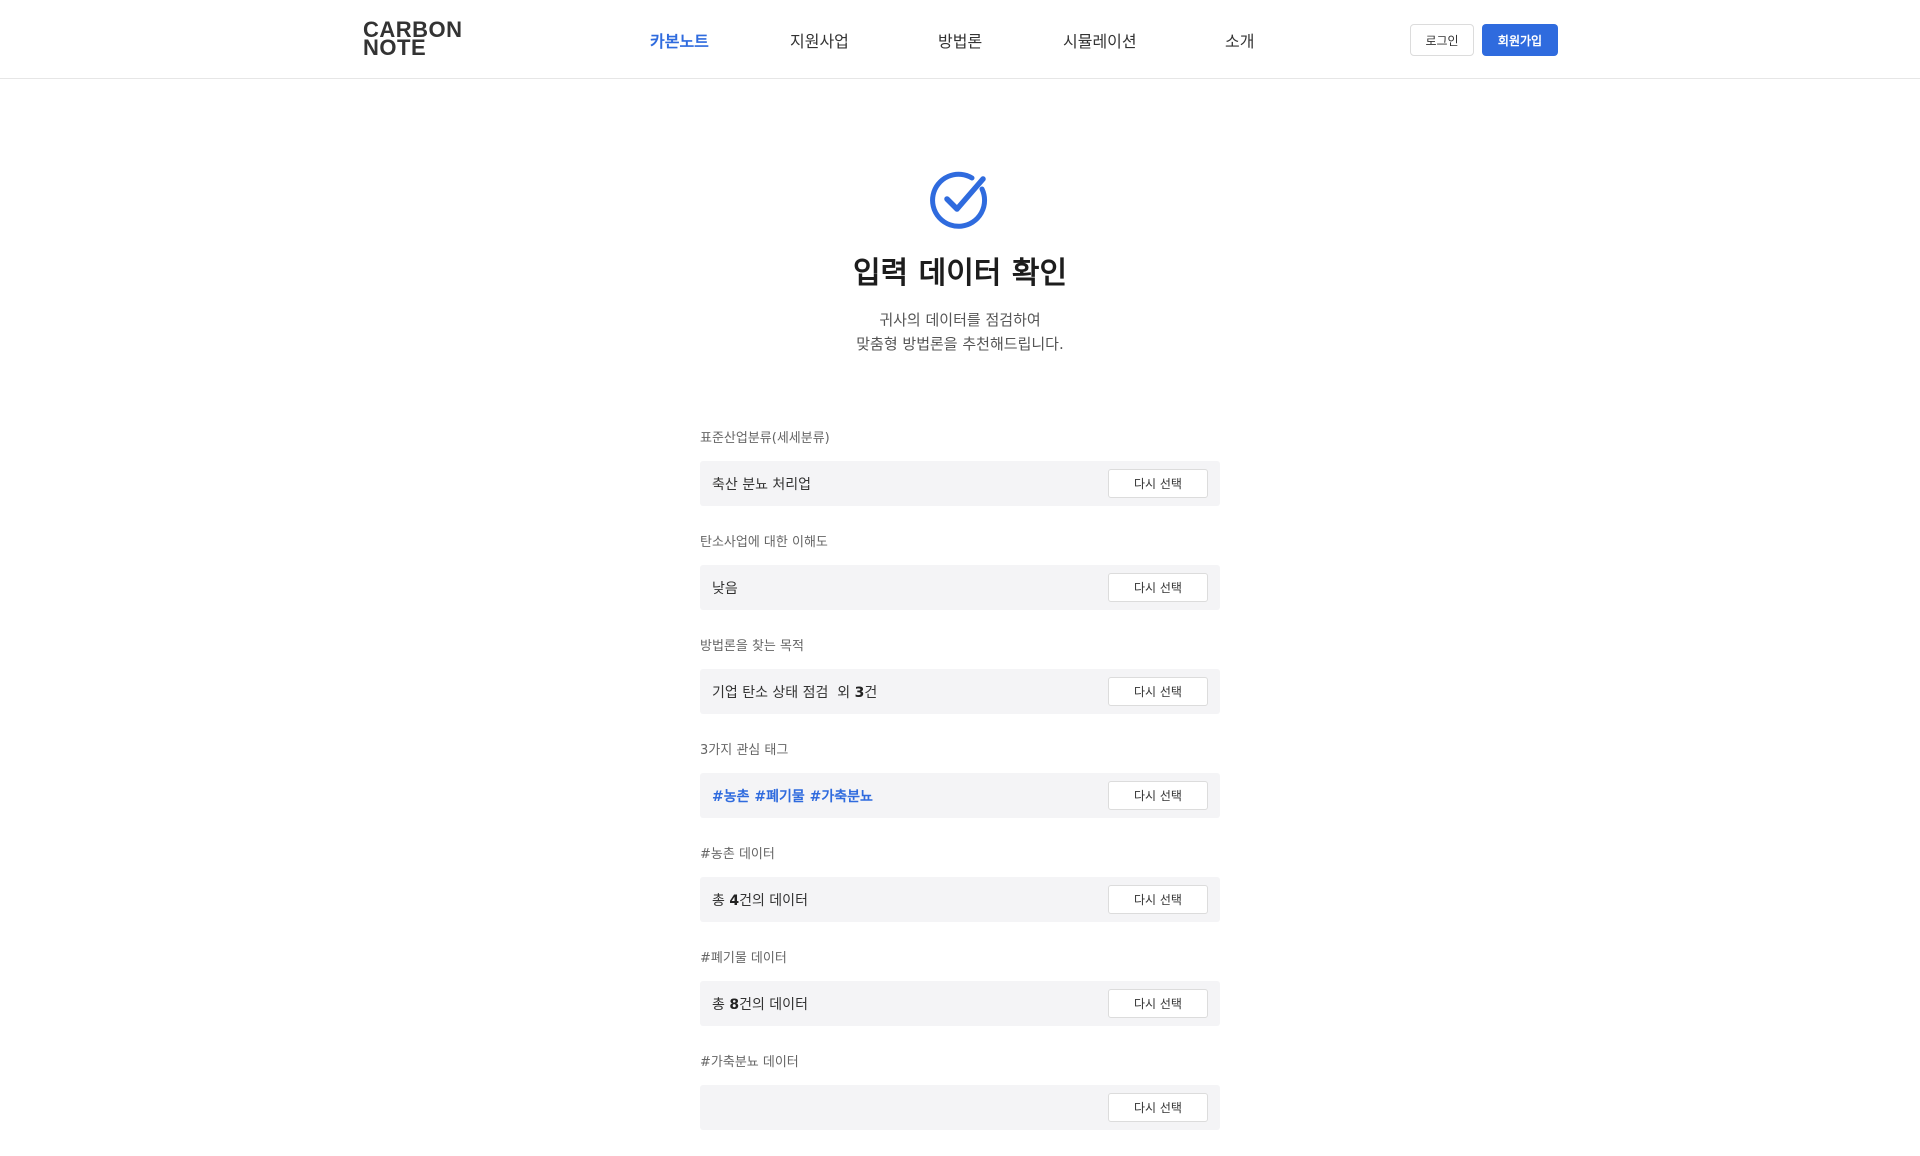 This screenshot has height=1156, width=1920. I want to click on nav-item-support: 지원사업, so click(819, 40).